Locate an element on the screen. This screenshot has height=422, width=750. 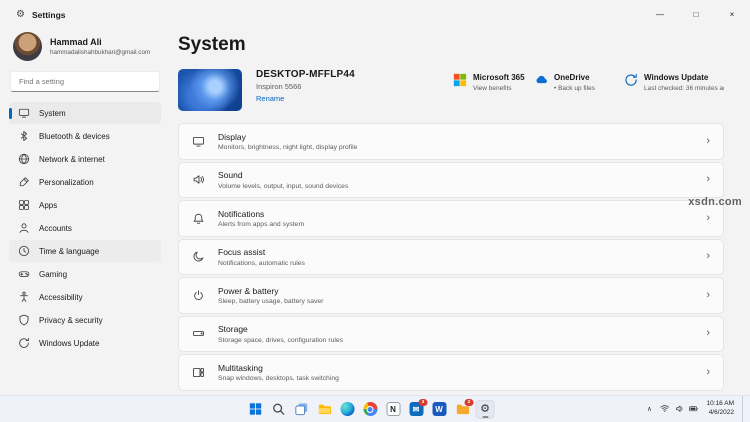
notepad-button: N is located at coordinates (393, 409).